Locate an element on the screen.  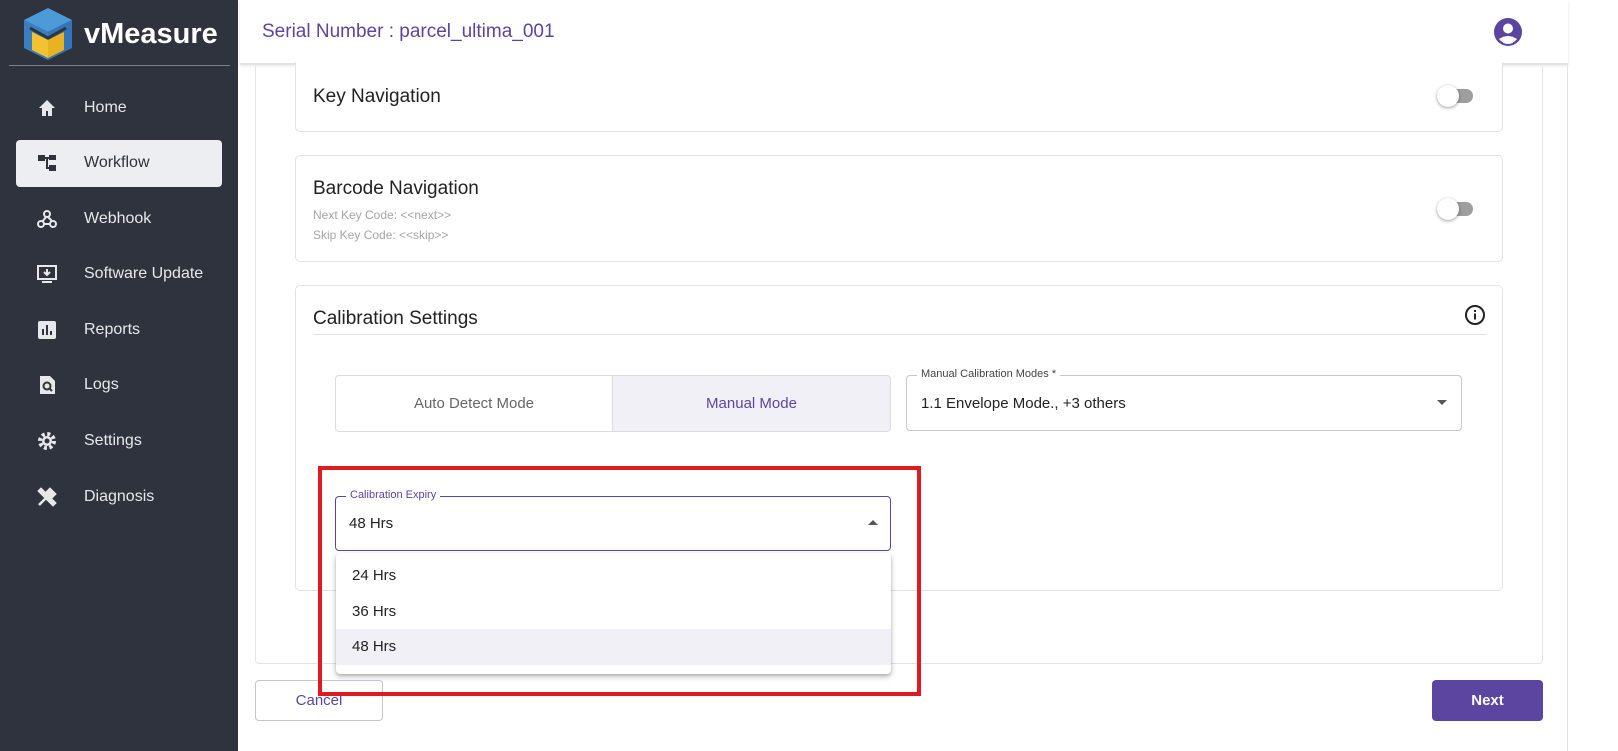
home-icon is located at coordinates (47, 108).